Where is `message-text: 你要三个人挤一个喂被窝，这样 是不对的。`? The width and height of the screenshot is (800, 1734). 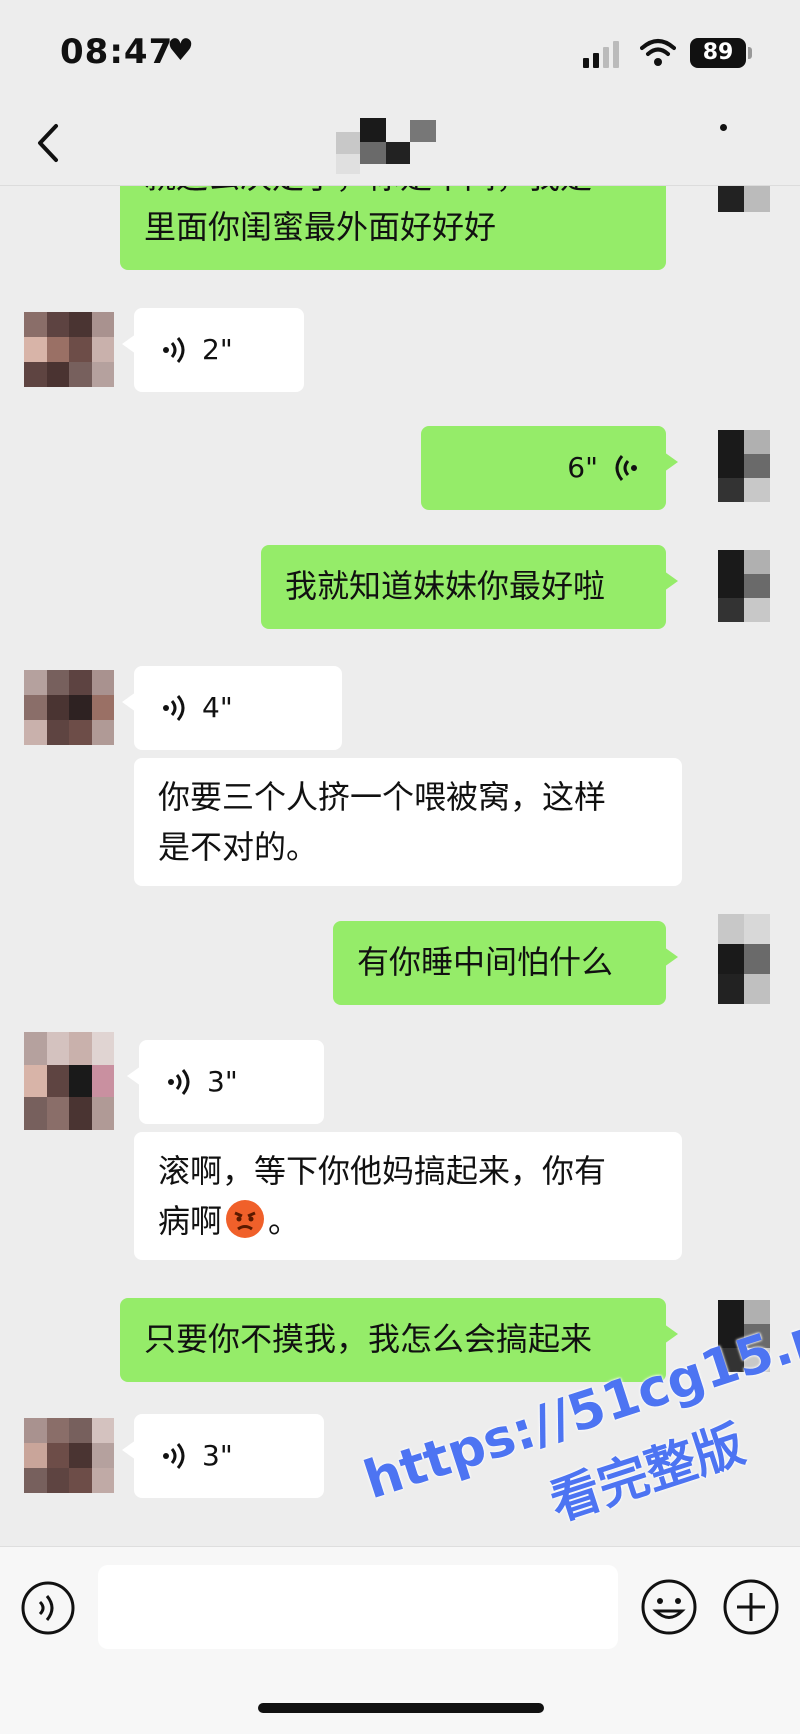 message-text: 你要三个人挤一个喂被窝，这样 是不对的。 is located at coordinates (382, 822).